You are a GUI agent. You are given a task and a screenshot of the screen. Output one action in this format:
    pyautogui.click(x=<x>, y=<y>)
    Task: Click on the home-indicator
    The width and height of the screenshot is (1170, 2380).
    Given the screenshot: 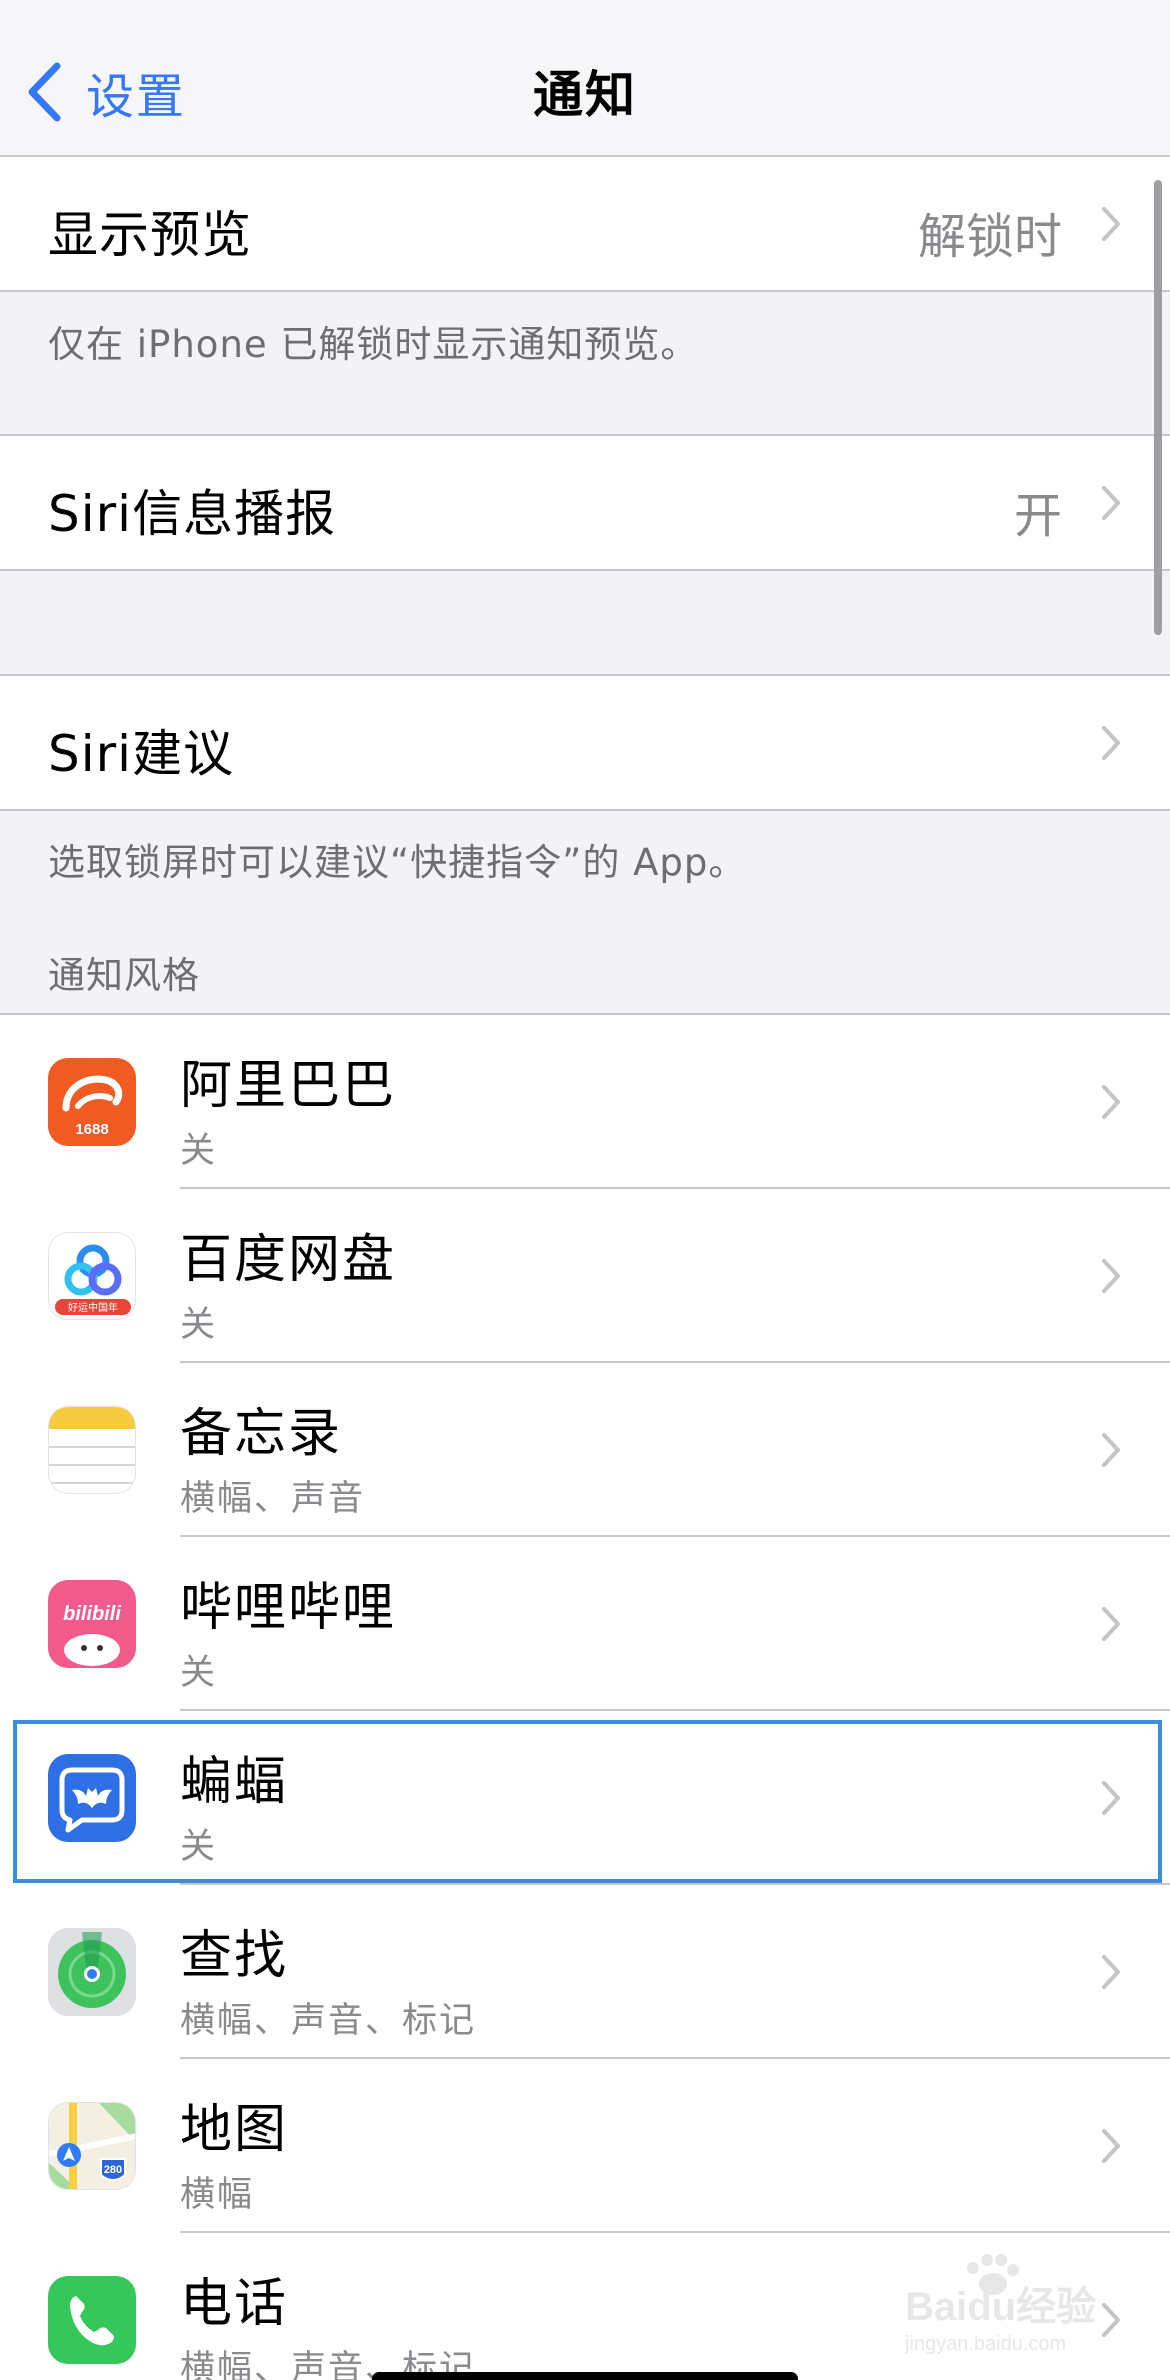 What is the action you would take?
    pyautogui.click(x=585, y=2376)
    